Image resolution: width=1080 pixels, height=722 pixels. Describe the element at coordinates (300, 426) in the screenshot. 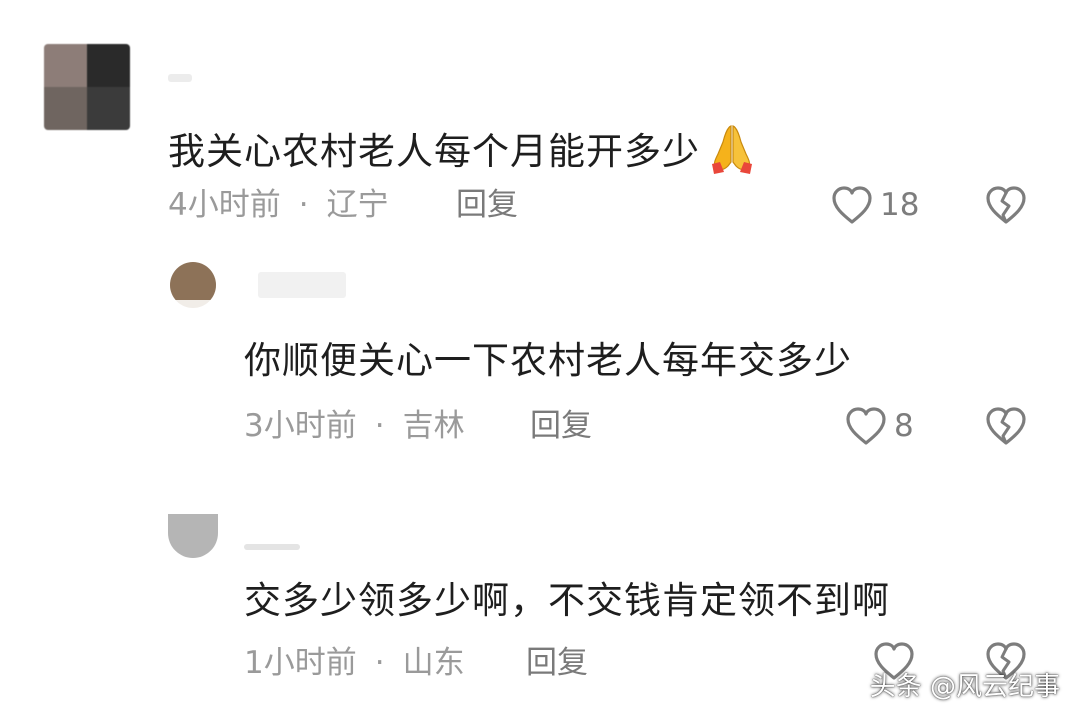

I see `comment-time: 3小时前` at that location.